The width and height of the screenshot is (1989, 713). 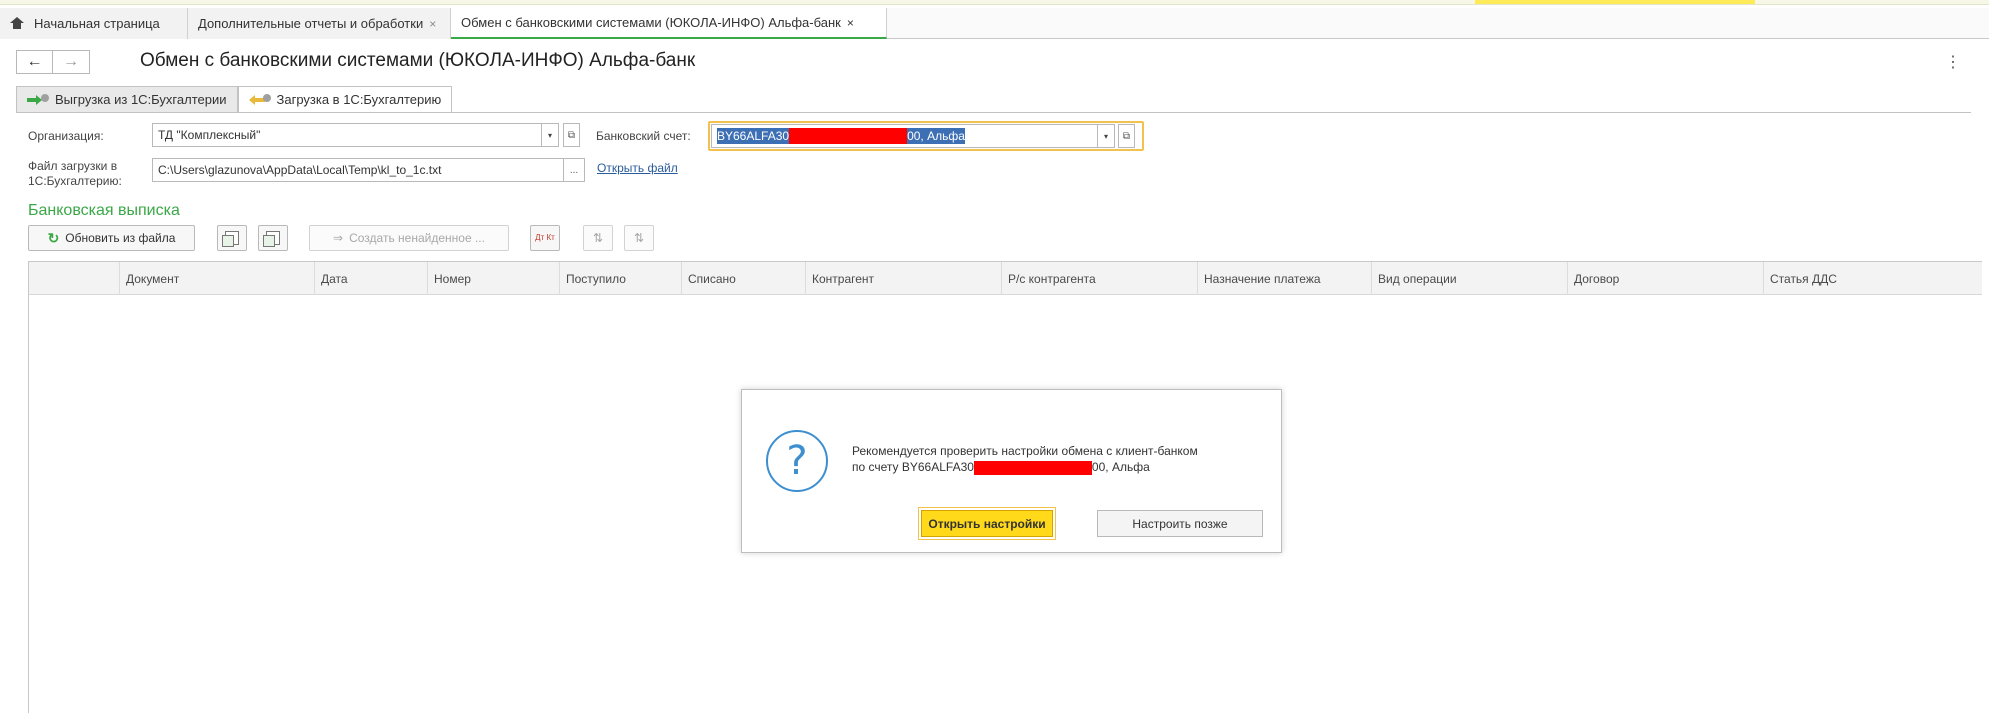 What do you see at coordinates (936, 136) in the screenshot?
I see `bank-account-suffix: 00, Альфа` at bounding box center [936, 136].